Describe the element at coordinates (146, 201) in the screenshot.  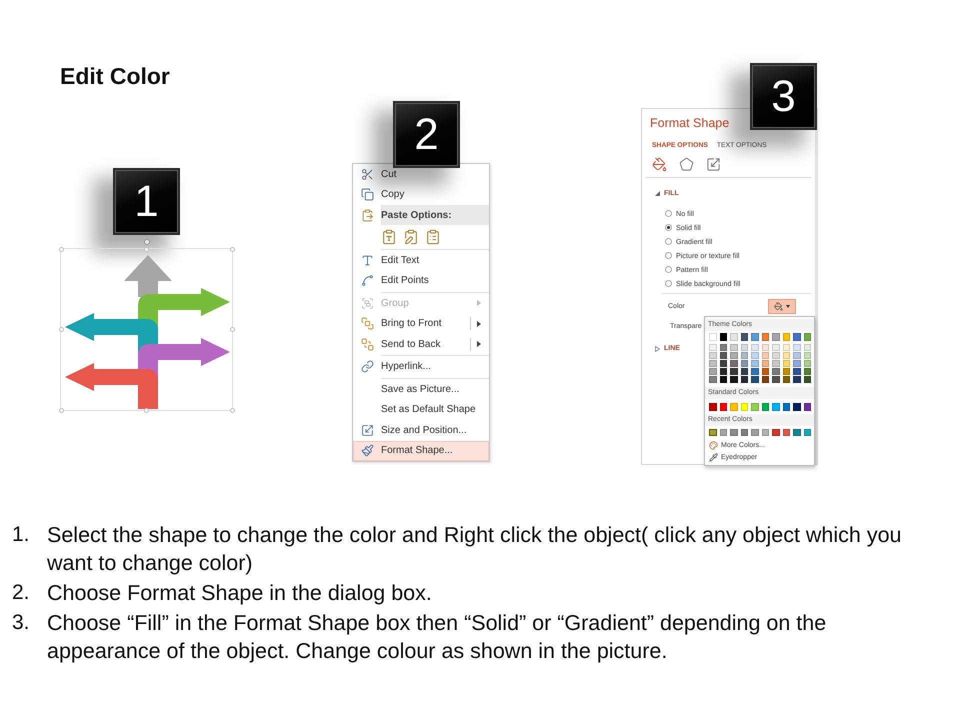
I see `step-badge: 1` at that location.